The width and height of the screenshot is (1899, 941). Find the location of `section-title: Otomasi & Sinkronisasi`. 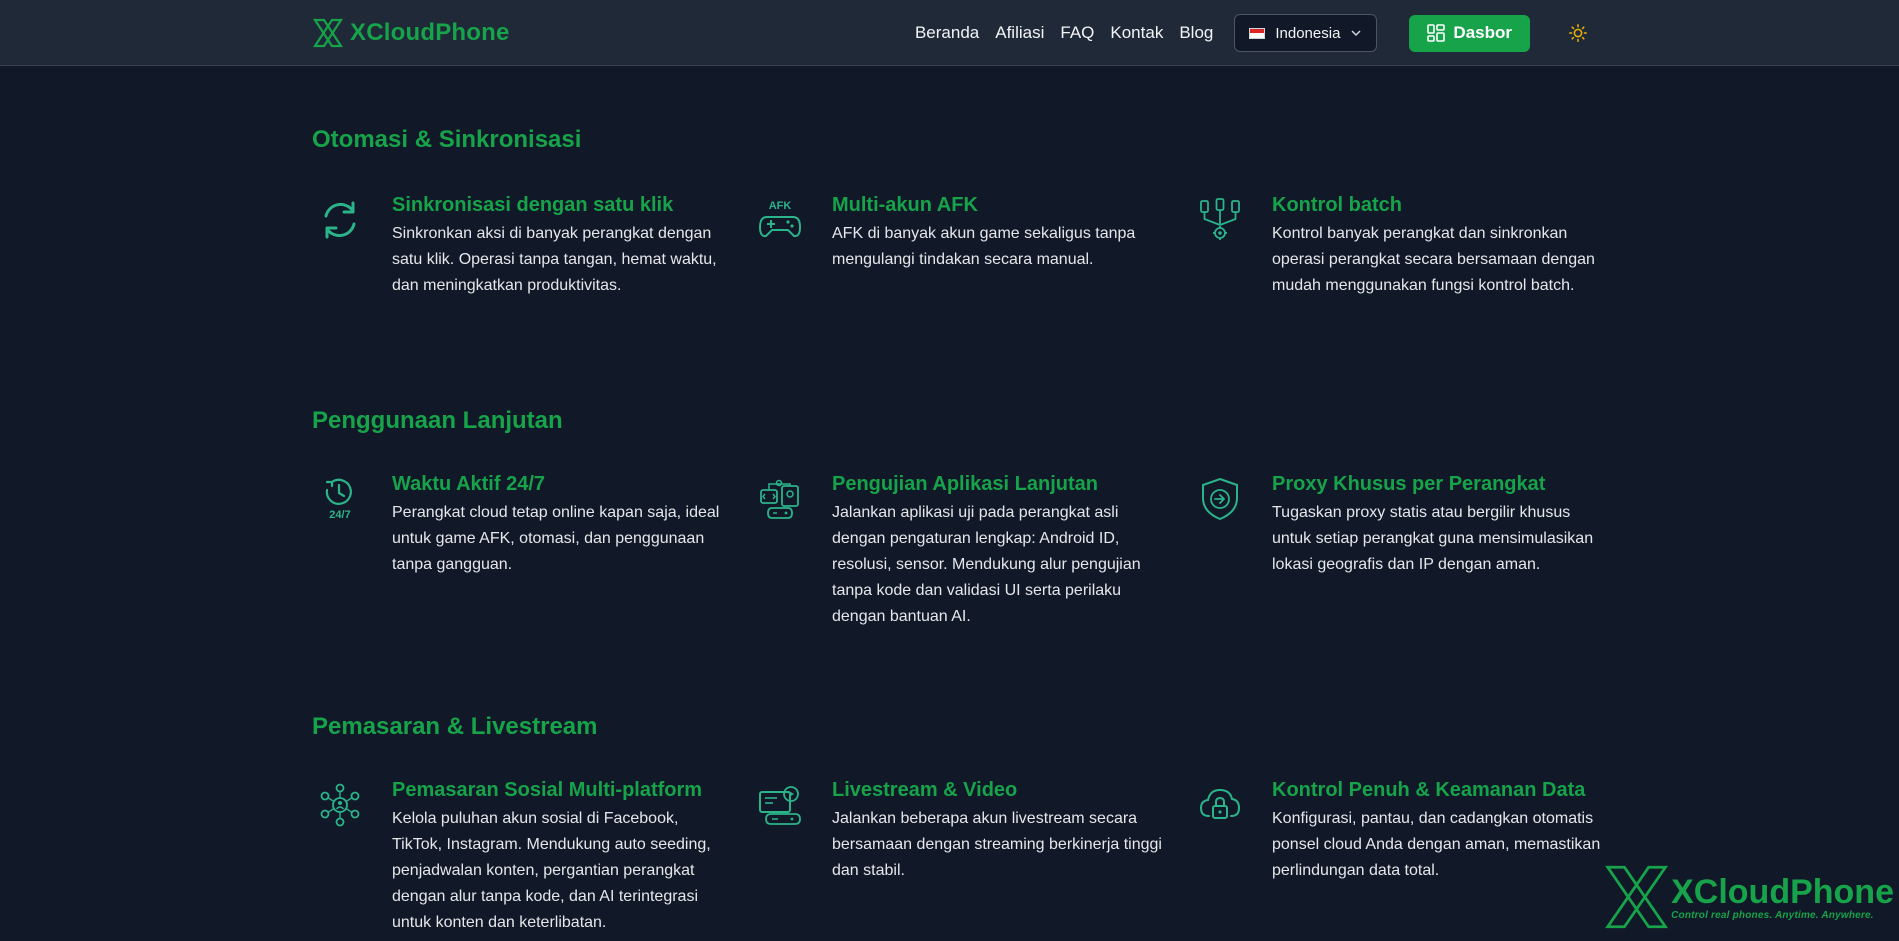

section-title: Otomasi & Sinkronisasi is located at coordinates (447, 139).